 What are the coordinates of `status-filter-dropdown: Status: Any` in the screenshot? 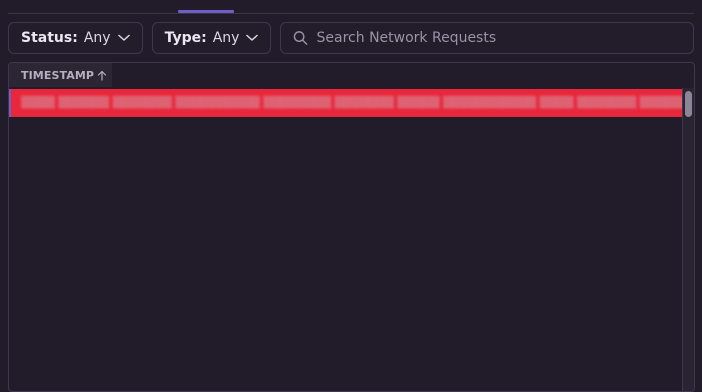 It's located at (75, 38).